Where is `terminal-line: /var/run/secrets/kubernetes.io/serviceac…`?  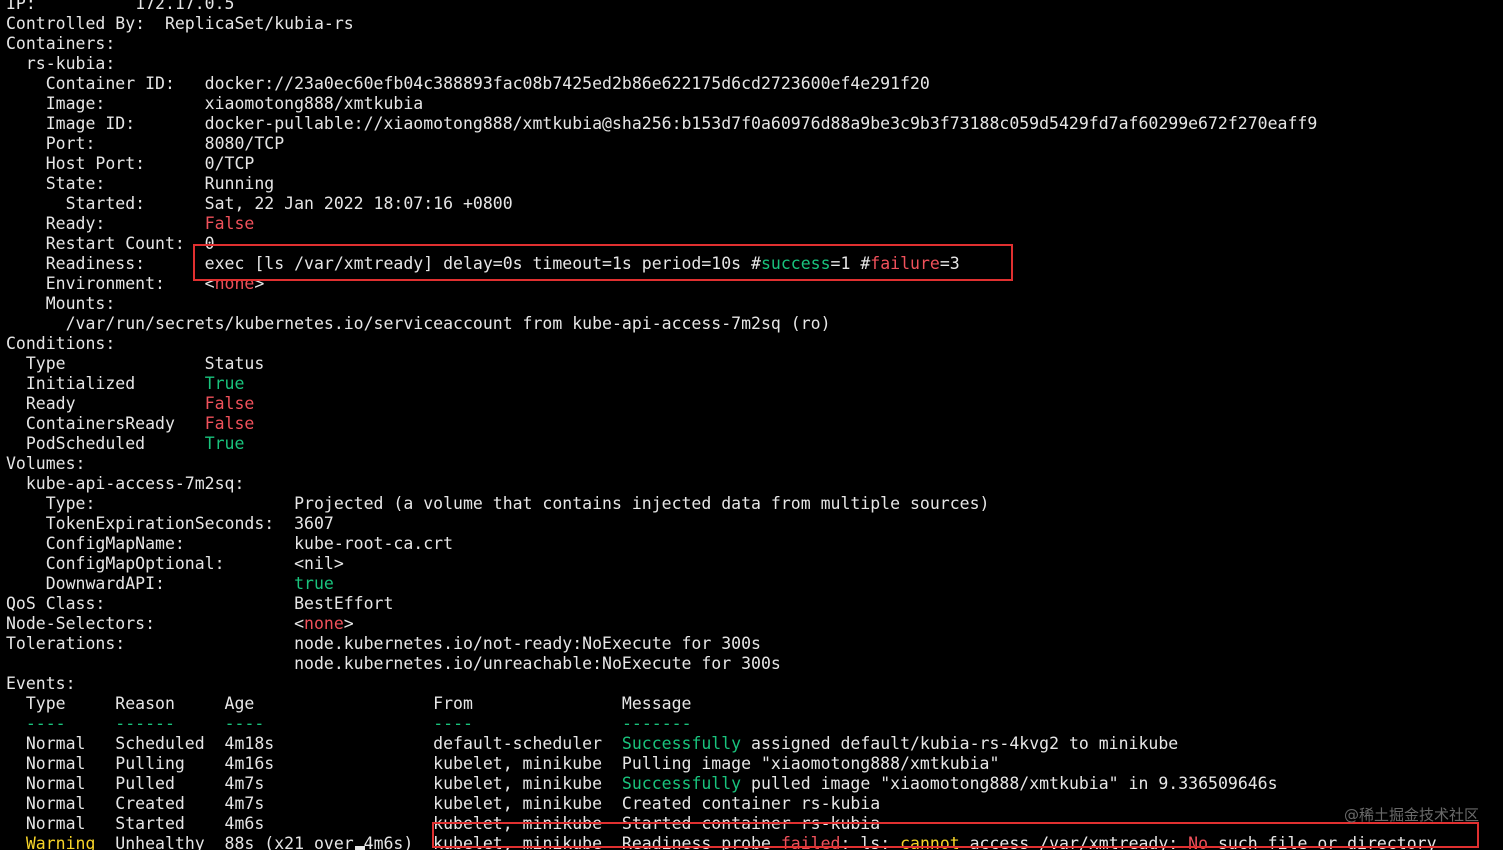 terminal-line: /var/run/secrets/kubernetes.io/serviceac… is located at coordinates (418, 324).